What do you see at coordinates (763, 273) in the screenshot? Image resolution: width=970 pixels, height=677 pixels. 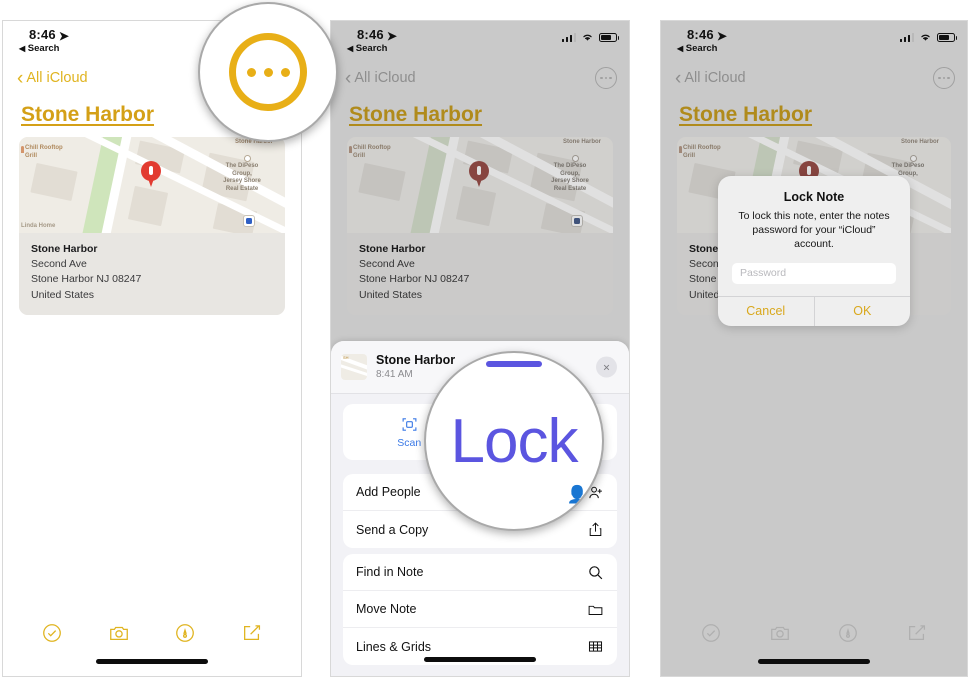 I see `password-placeholder: Password` at bounding box center [763, 273].